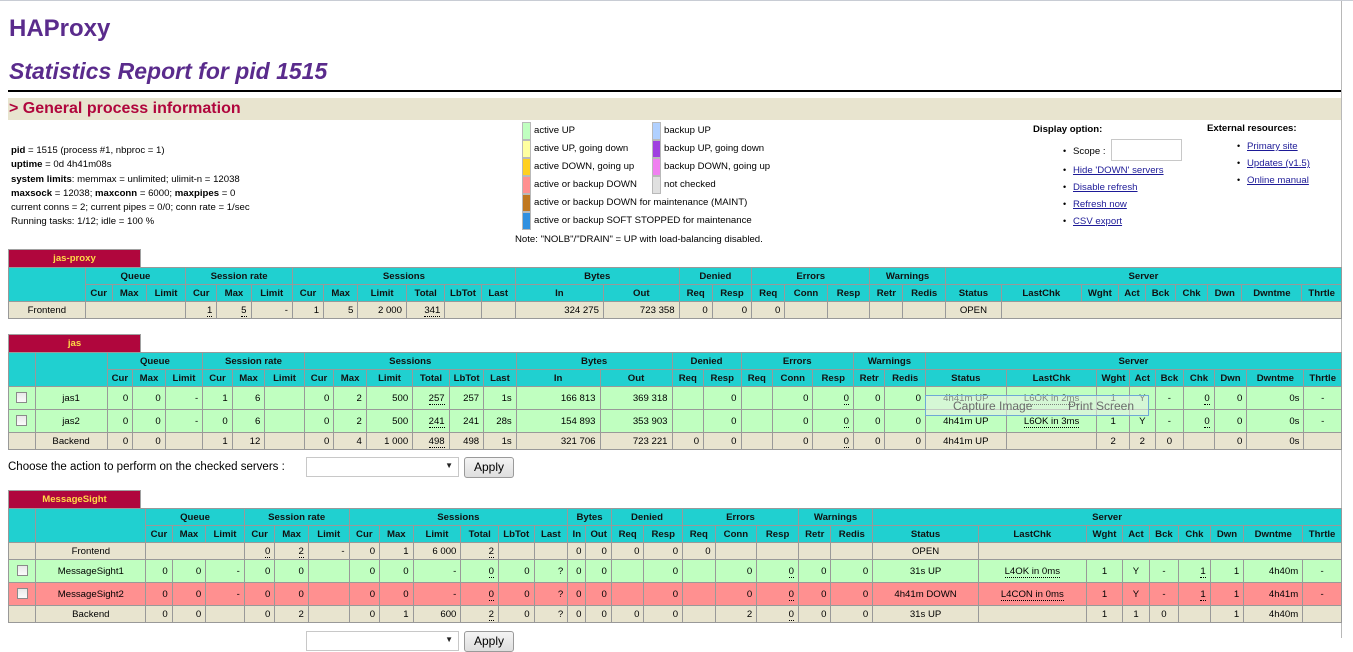 The image size is (1353, 652). What do you see at coordinates (71, 398) in the screenshot?
I see `row-name: jas1` at bounding box center [71, 398].